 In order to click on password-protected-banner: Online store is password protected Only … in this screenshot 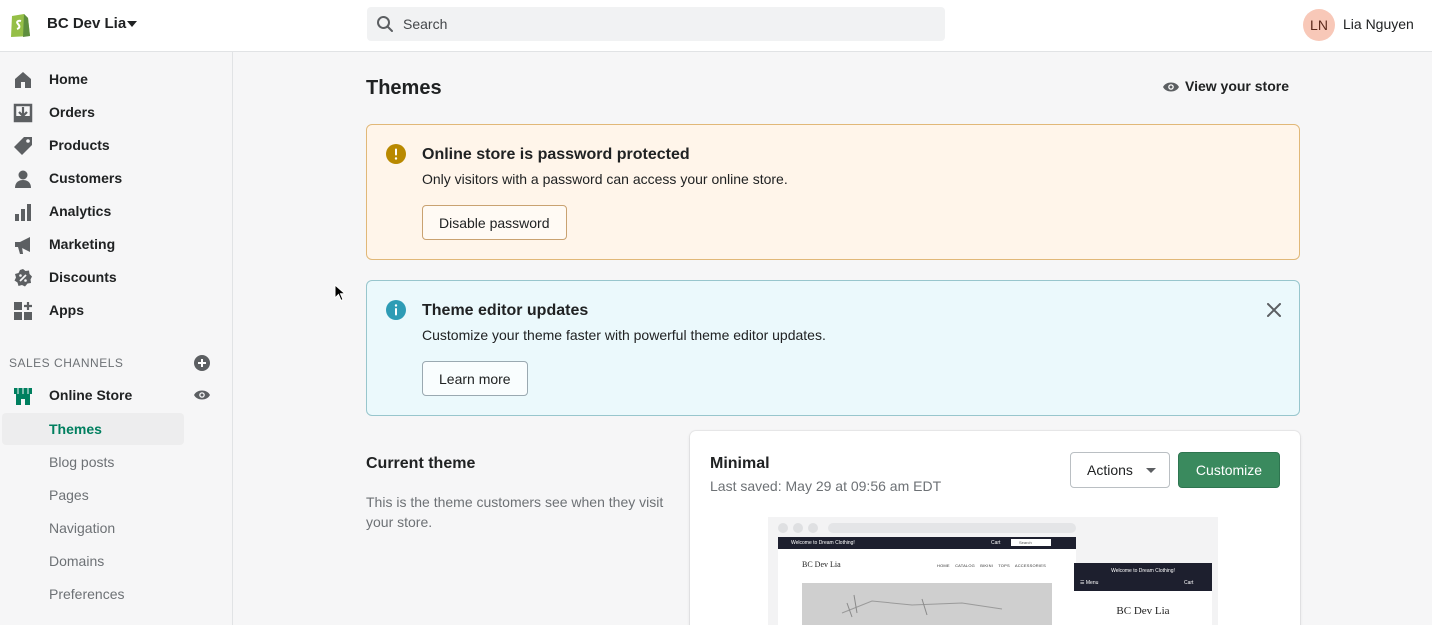, I will do `click(833, 192)`.